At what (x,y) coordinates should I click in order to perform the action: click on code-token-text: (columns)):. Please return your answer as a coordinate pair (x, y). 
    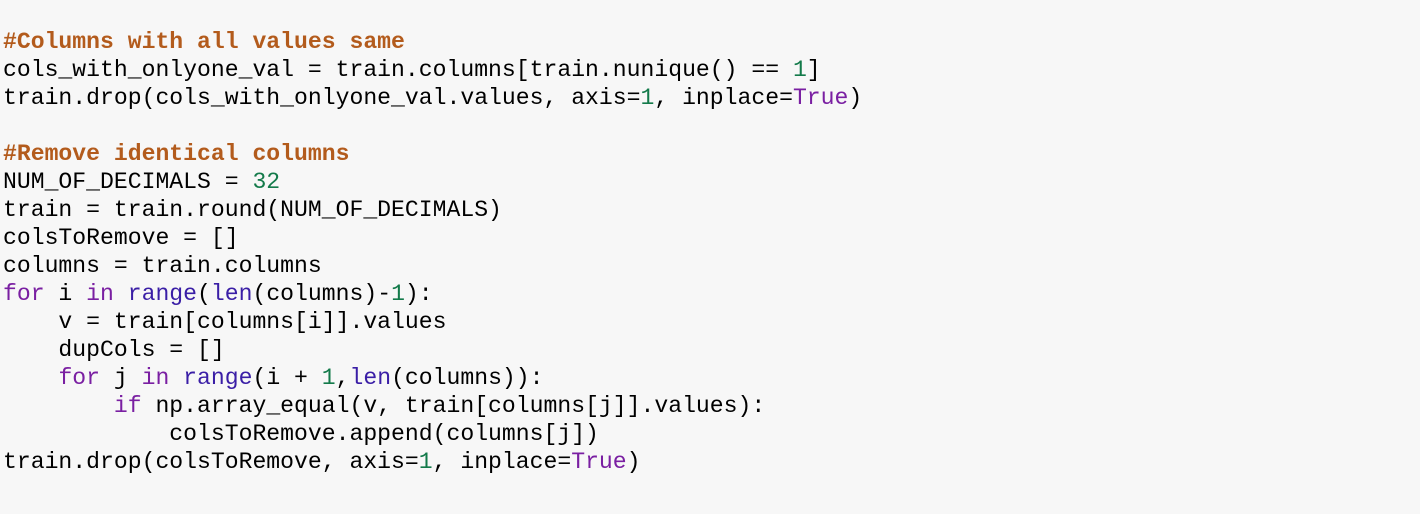
    Looking at the image, I should click on (467, 378).